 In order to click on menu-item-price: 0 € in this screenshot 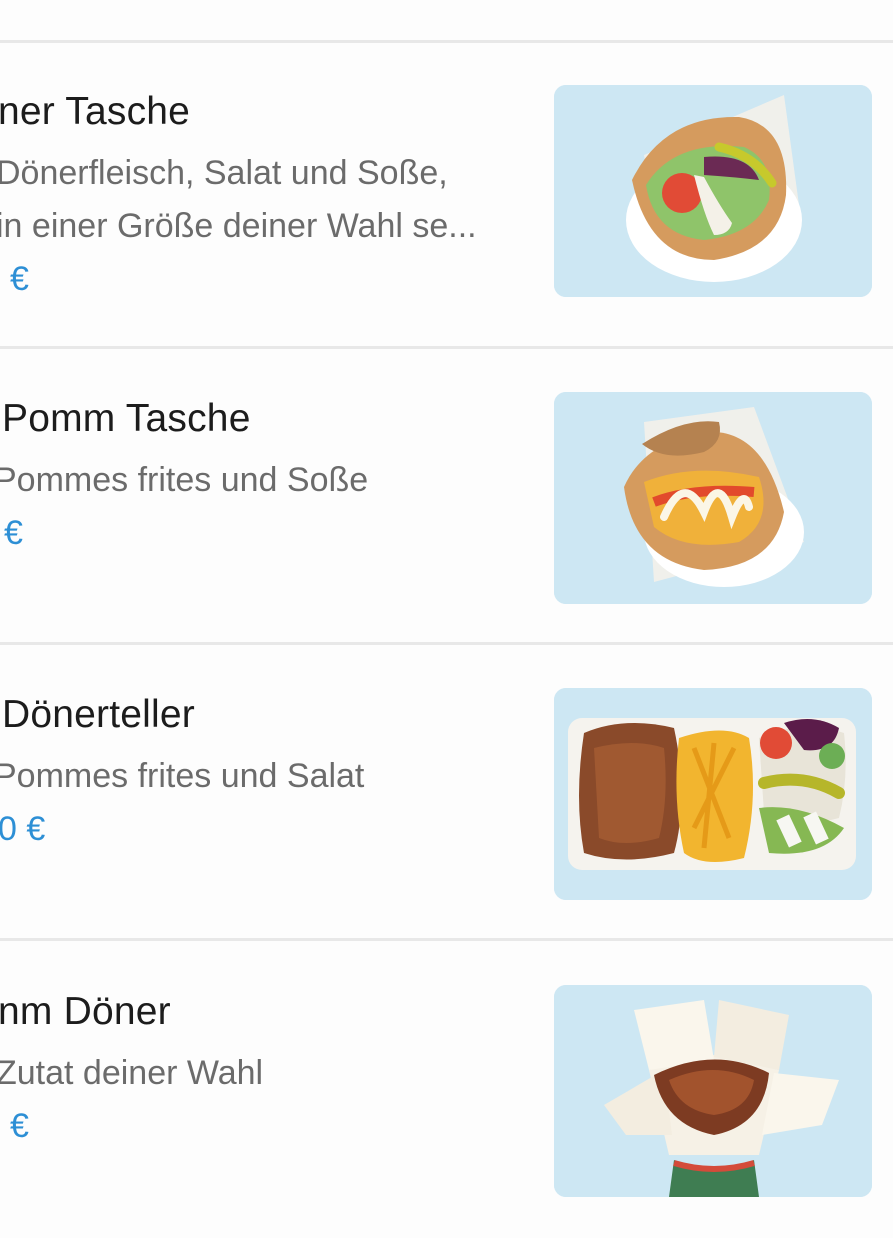, I will do `click(23, 829)`.